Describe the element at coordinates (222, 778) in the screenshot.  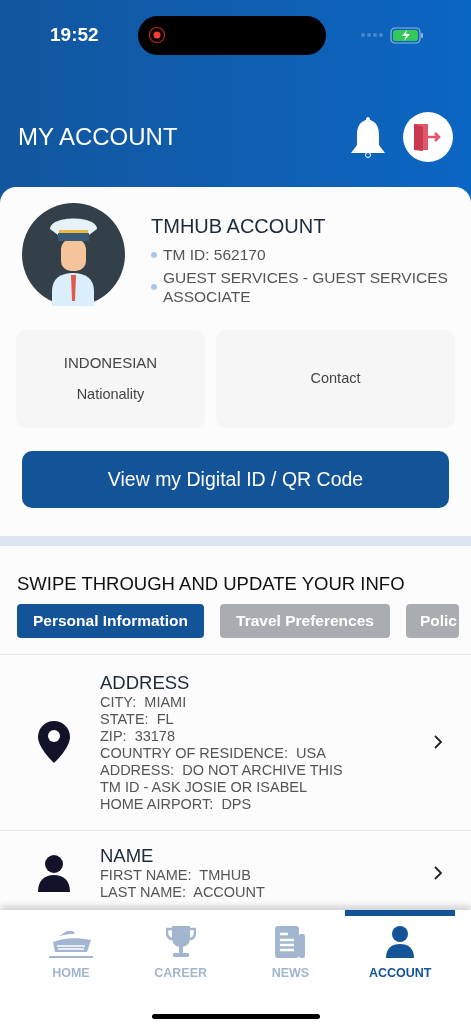
I see `row-detail: ADDRESS: DO NOT ARCHIVE THIS TM ID - ASK JOSIE OR ISABEL` at that location.